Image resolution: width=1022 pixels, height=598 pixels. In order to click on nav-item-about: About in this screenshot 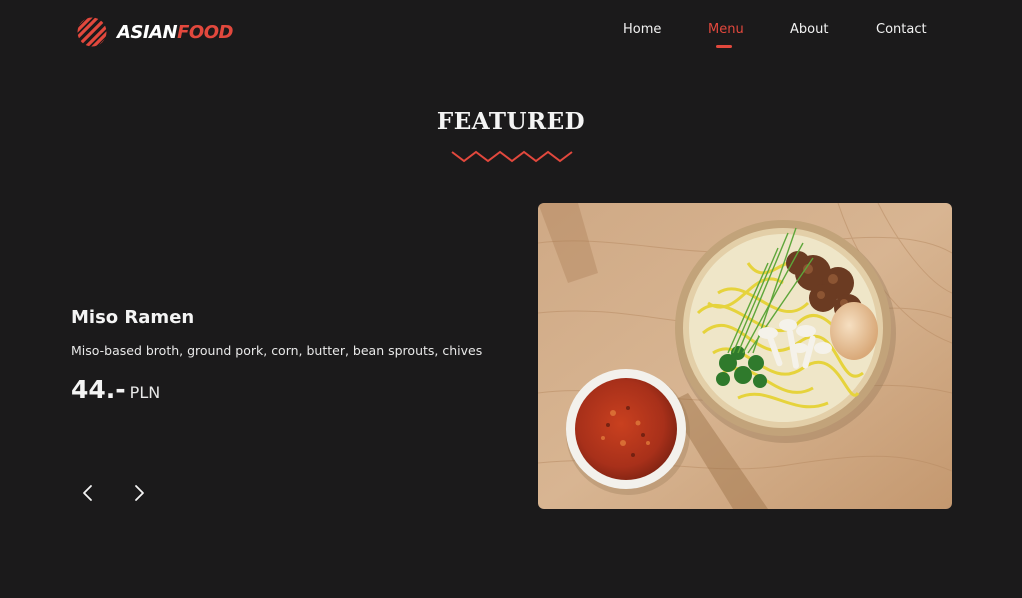, I will do `click(809, 29)`.